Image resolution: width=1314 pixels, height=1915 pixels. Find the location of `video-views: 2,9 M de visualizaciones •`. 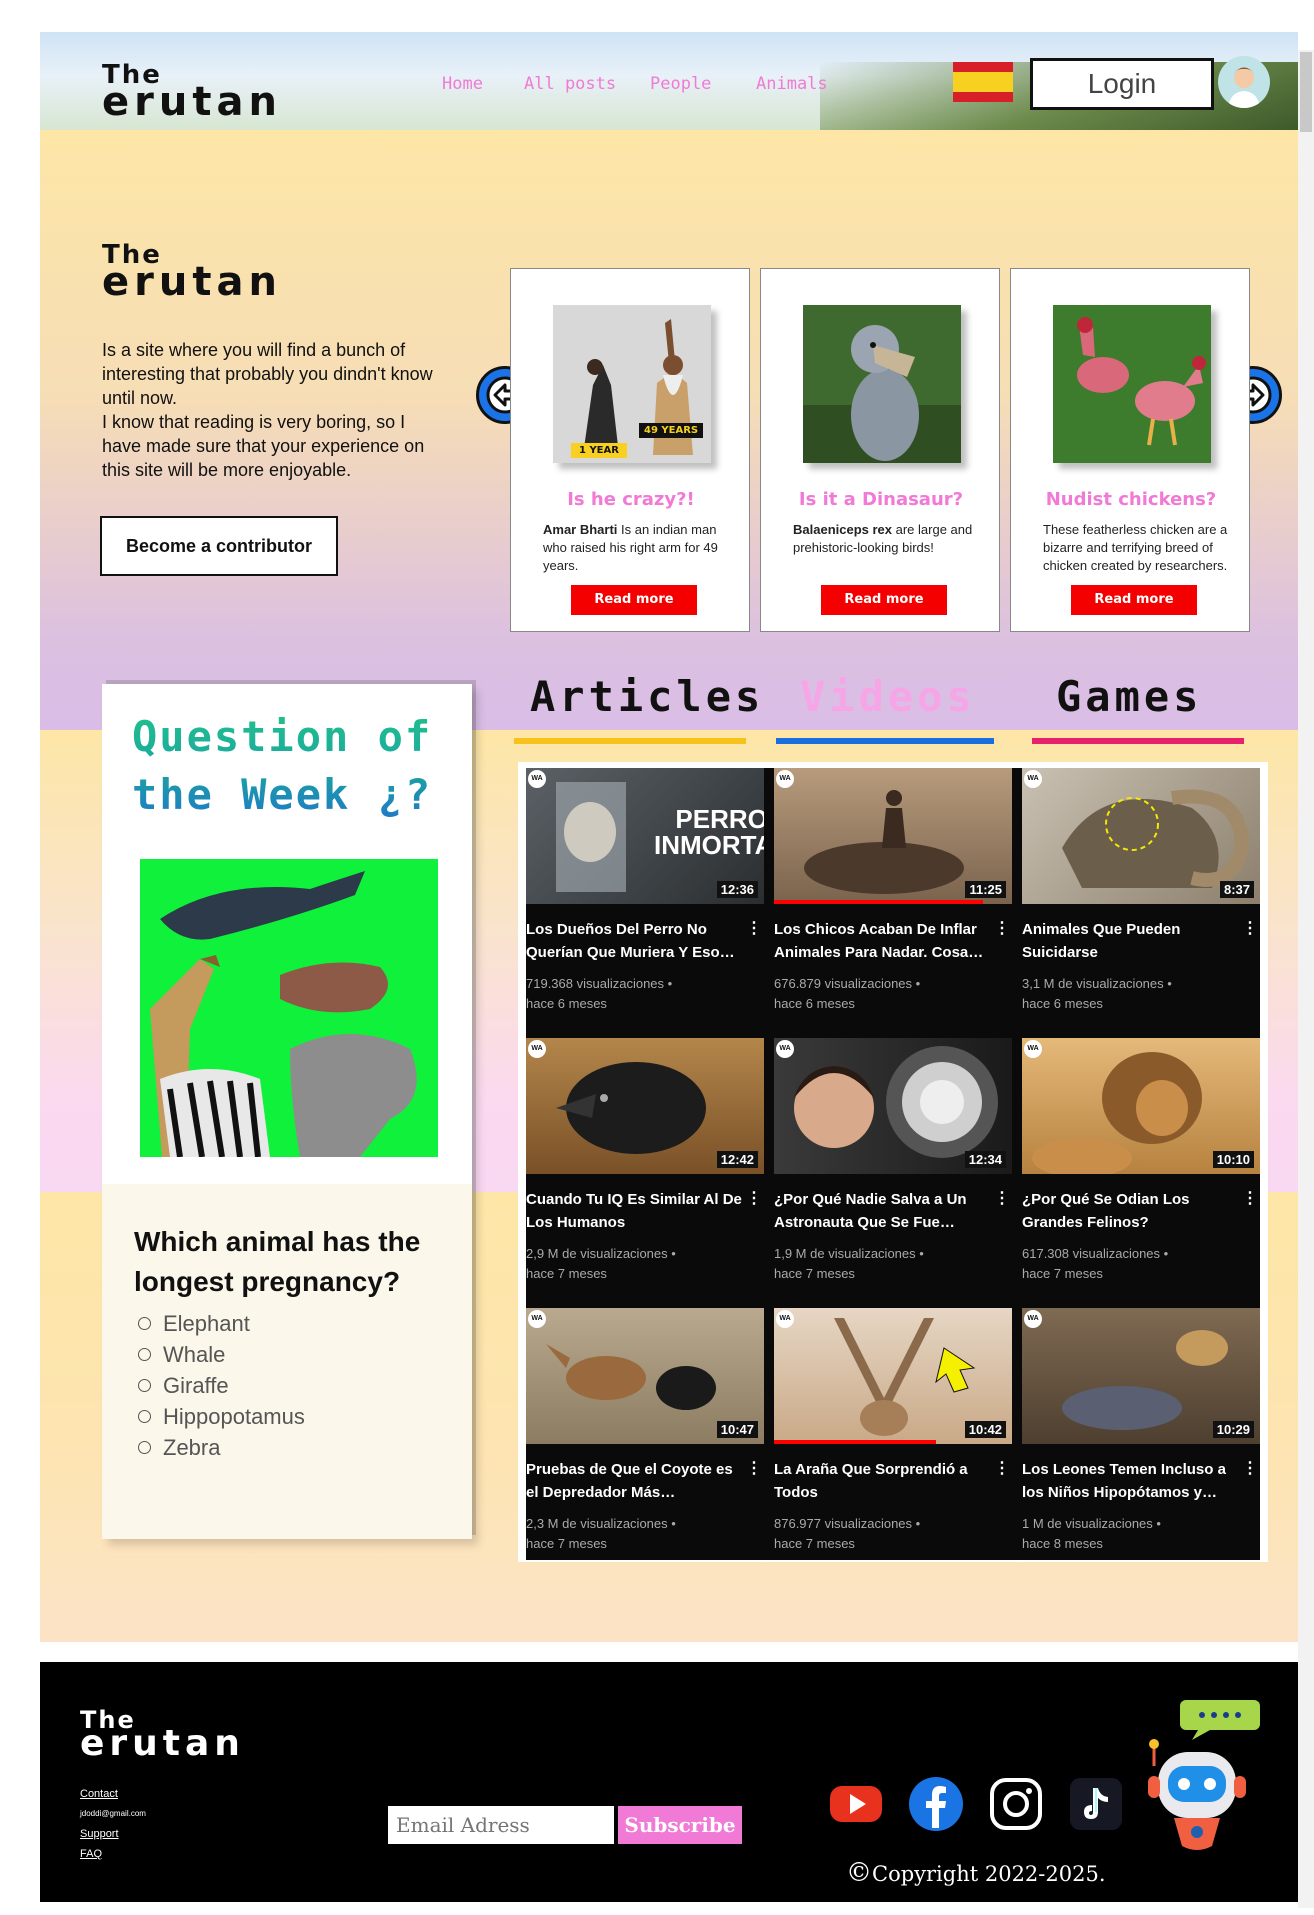

video-views: 2,9 M de visualizaciones • is located at coordinates (601, 1253).